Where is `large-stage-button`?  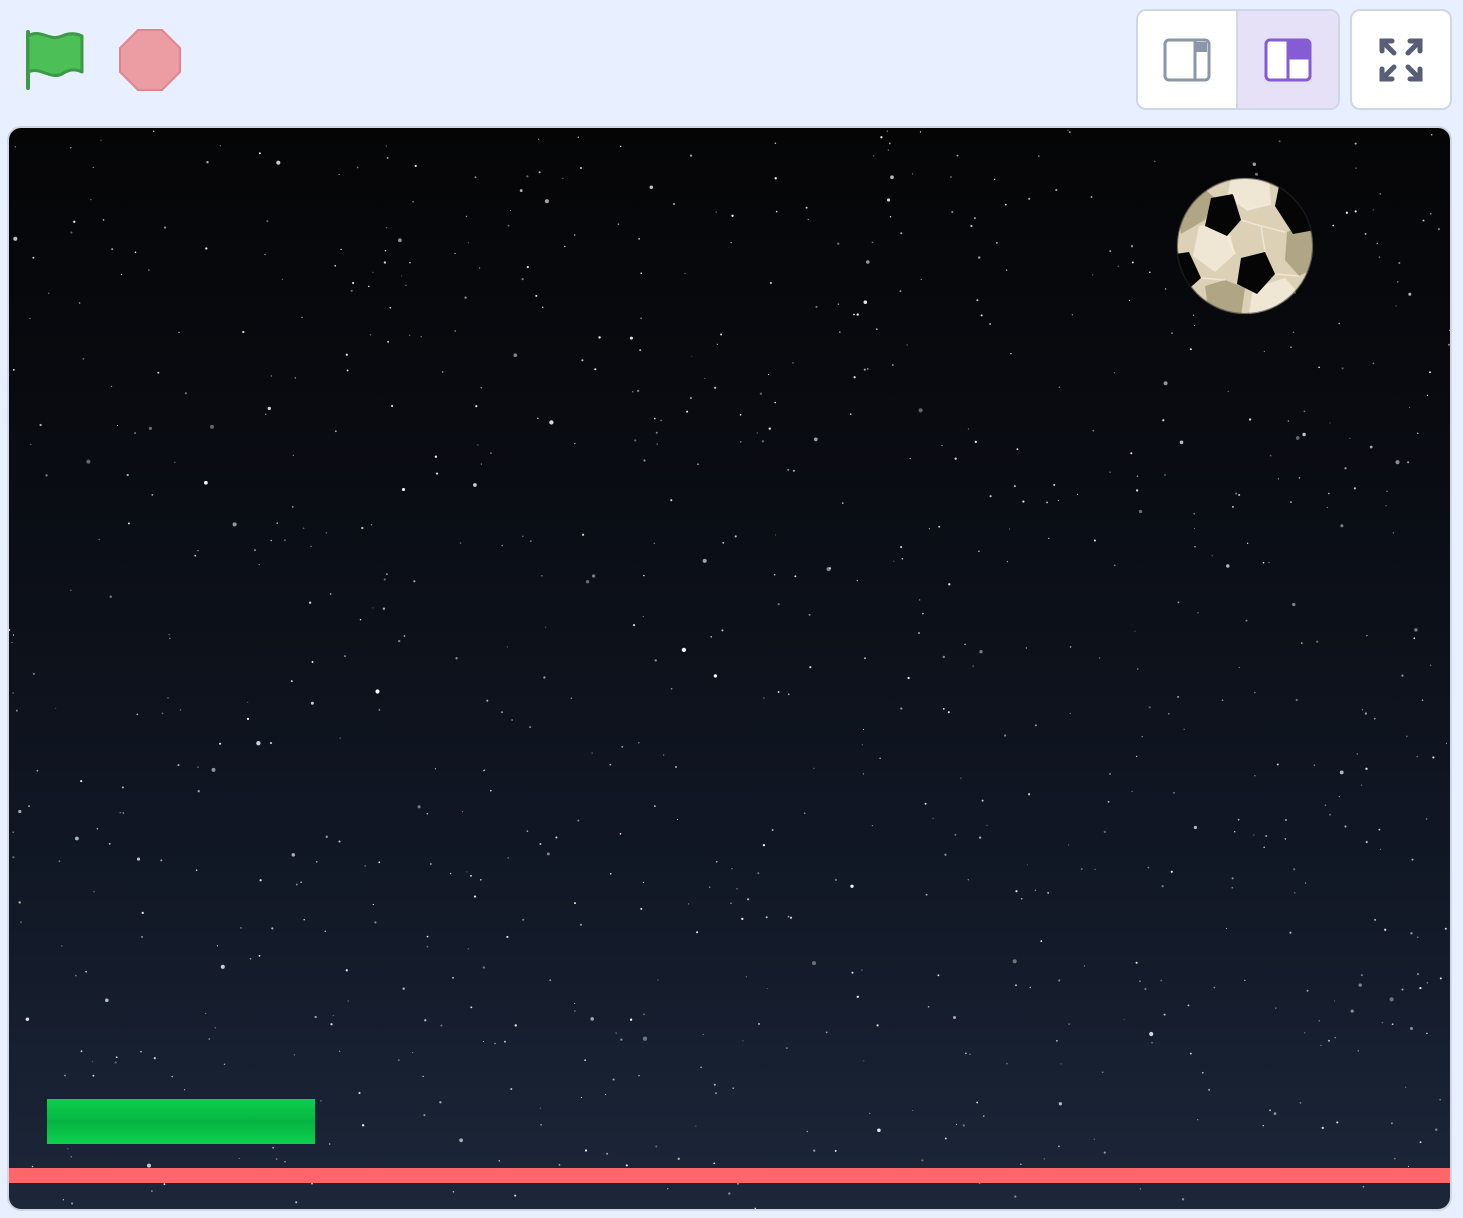
large-stage-button is located at coordinates (1288, 59).